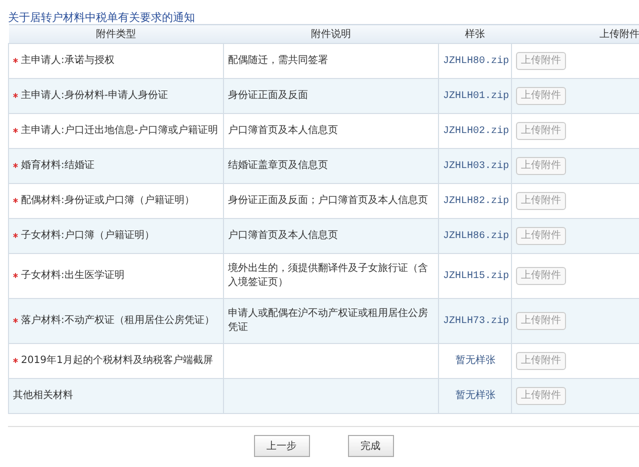  What do you see at coordinates (371, 446) in the screenshot?
I see `nav-button: 完成` at bounding box center [371, 446].